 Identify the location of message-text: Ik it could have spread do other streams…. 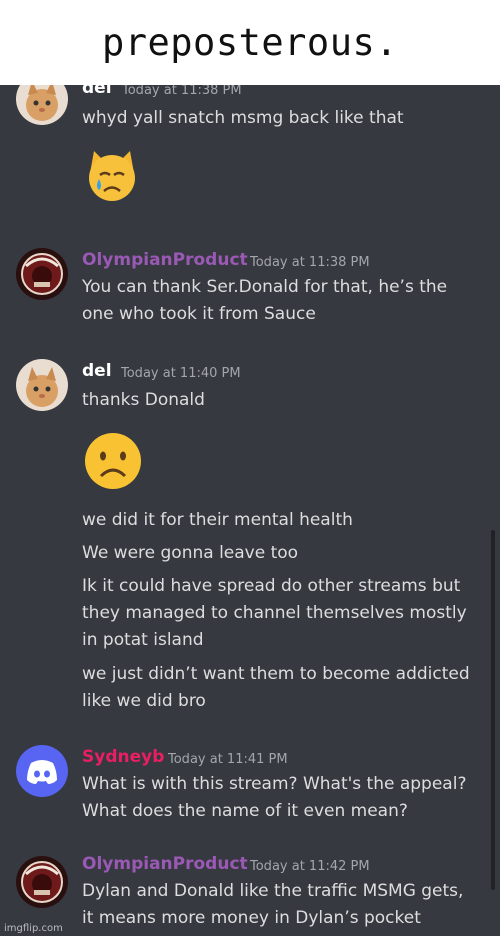
(282, 613).